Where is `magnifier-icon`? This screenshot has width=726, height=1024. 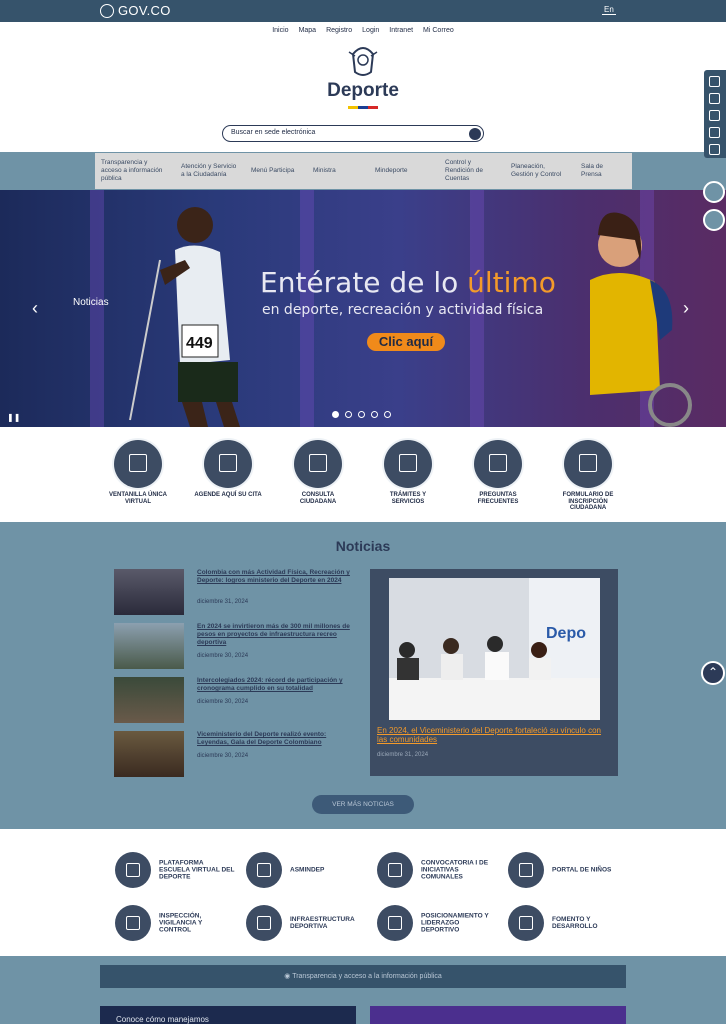 magnifier-icon is located at coordinates (133, 923).